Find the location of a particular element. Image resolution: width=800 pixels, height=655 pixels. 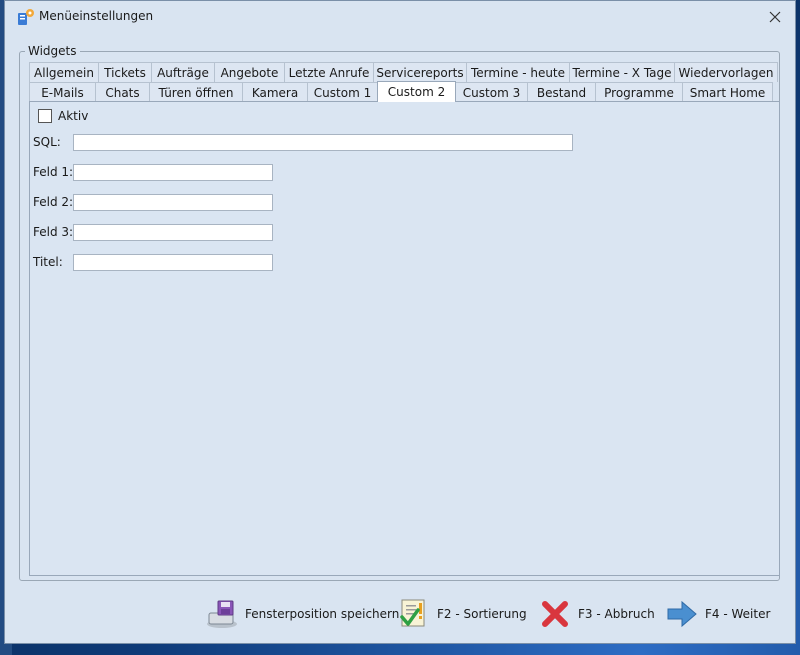

close-button is located at coordinates (775, 17).